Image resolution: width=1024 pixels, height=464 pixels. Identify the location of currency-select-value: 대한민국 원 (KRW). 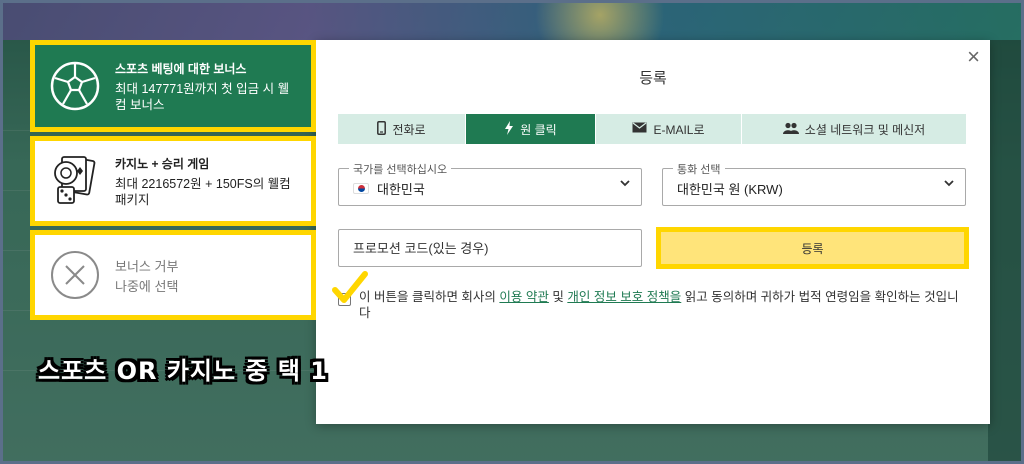
(730, 189).